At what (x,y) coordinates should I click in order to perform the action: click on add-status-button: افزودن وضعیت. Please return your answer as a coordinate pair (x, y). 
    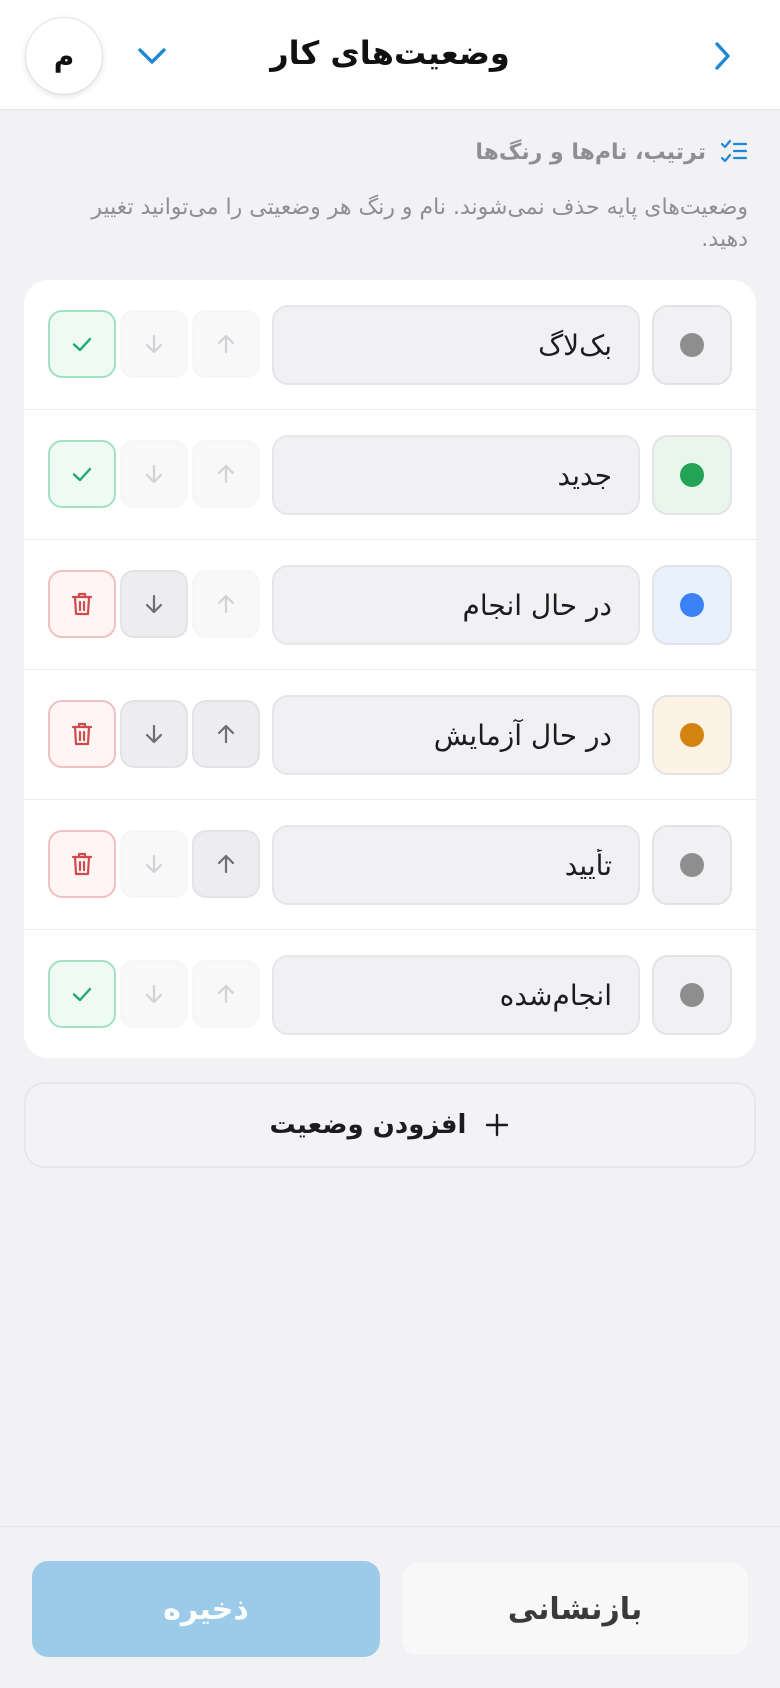
    Looking at the image, I should click on (390, 1125).